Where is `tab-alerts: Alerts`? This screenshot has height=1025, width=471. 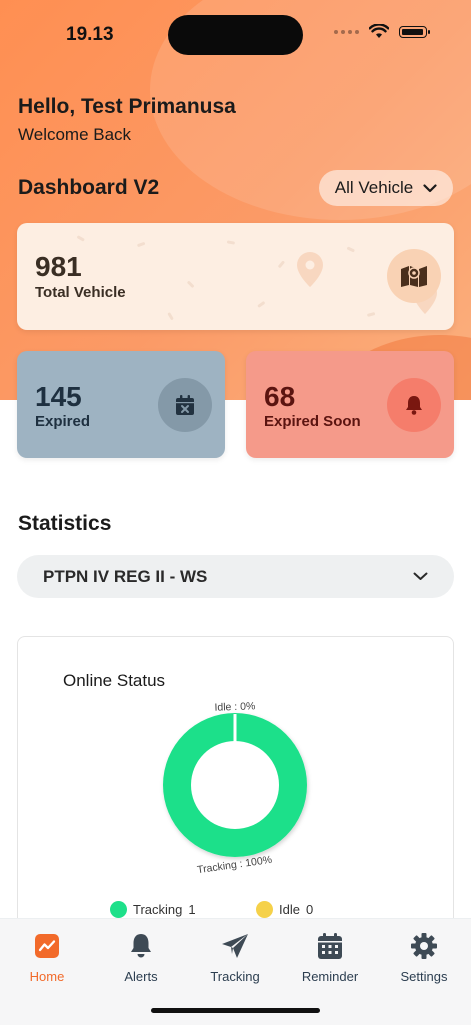
tab-alerts: Alerts is located at coordinates (141, 956).